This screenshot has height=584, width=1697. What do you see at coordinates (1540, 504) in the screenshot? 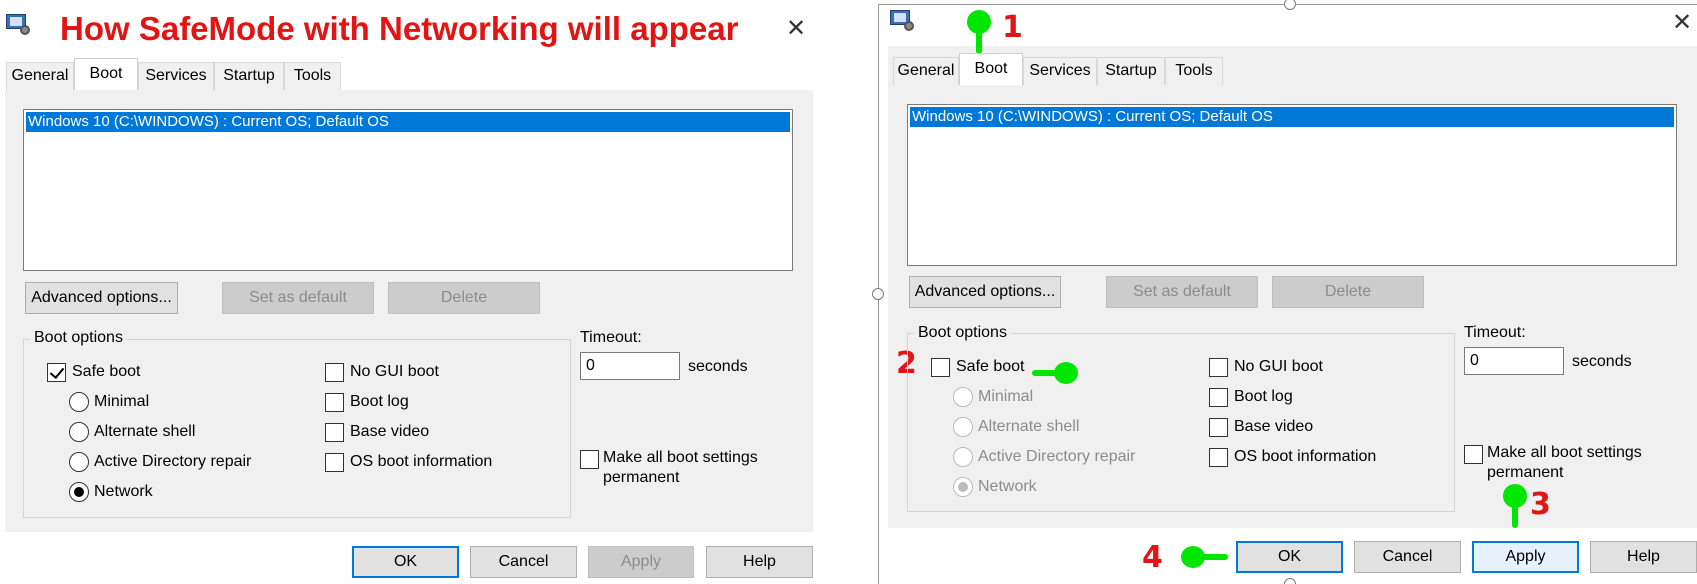
I see `annotation-step-3: 3` at bounding box center [1540, 504].